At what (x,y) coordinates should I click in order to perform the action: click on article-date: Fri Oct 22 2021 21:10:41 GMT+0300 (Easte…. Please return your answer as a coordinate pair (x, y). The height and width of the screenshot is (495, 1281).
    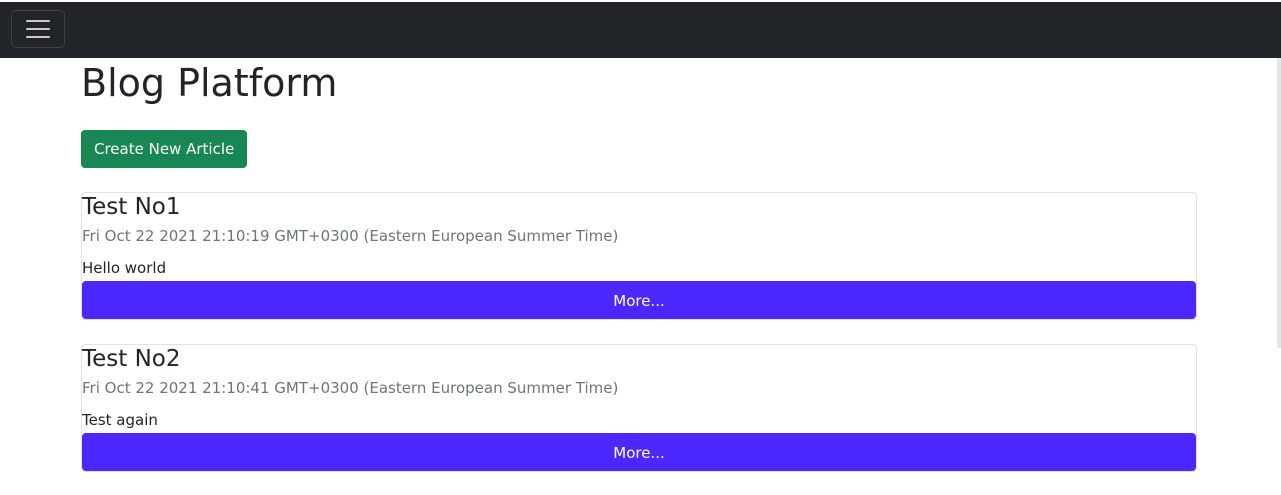
    Looking at the image, I should click on (350, 388).